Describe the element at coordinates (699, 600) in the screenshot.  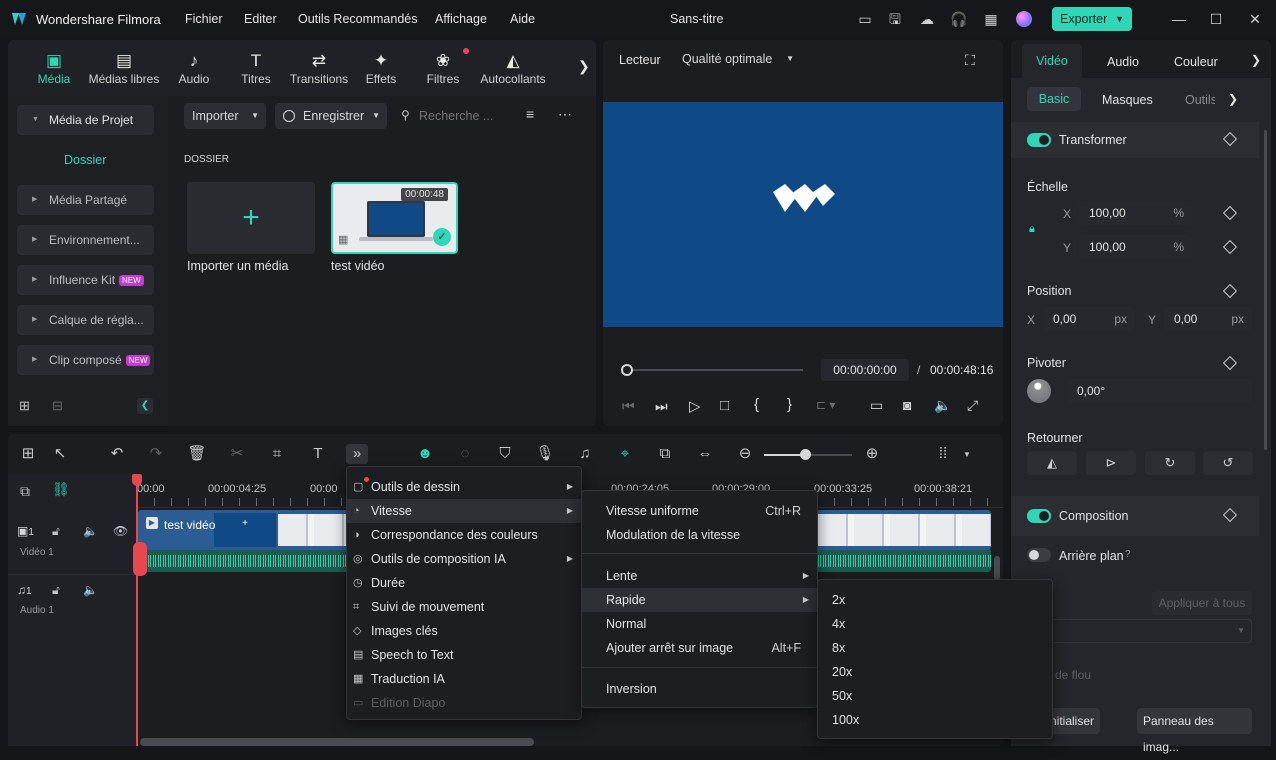
I see `menu-item-fast: Rapide ▶` at that location.